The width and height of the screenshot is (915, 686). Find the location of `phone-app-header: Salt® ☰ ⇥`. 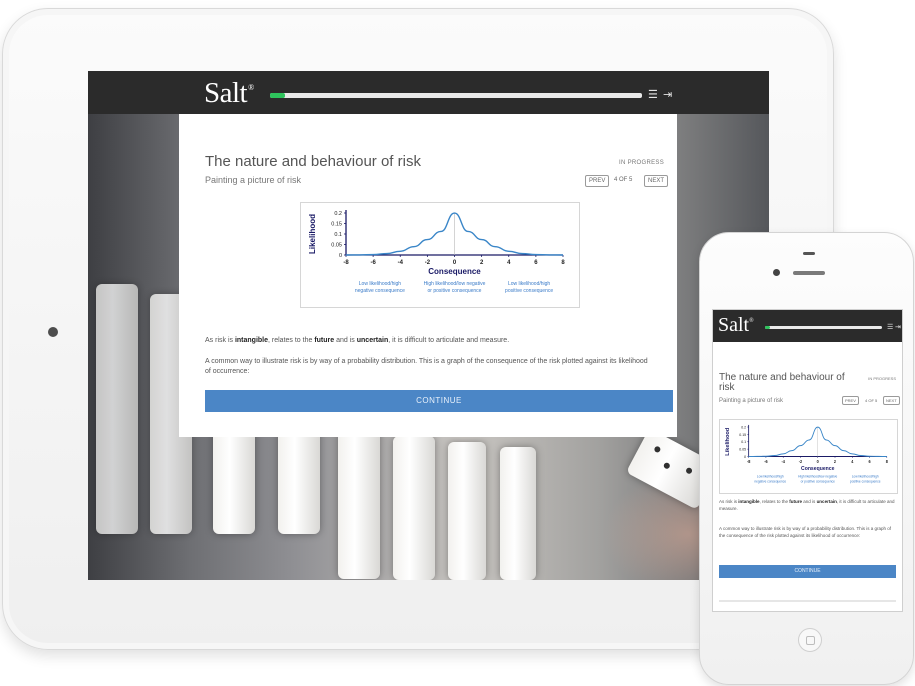

phone-app-header: Salt® ☰ ⇥ is located at coordinates (807, 326).